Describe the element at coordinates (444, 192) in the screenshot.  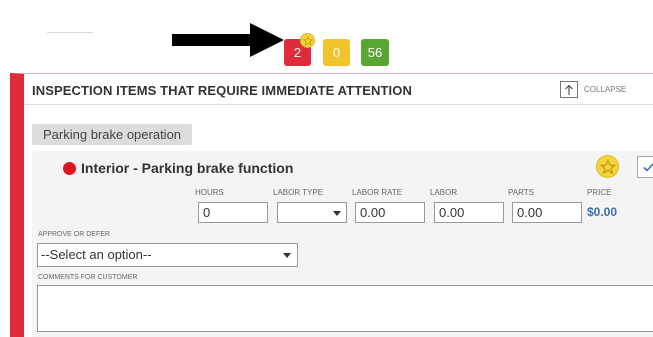
I see `labor-label: LABOR` at that location.